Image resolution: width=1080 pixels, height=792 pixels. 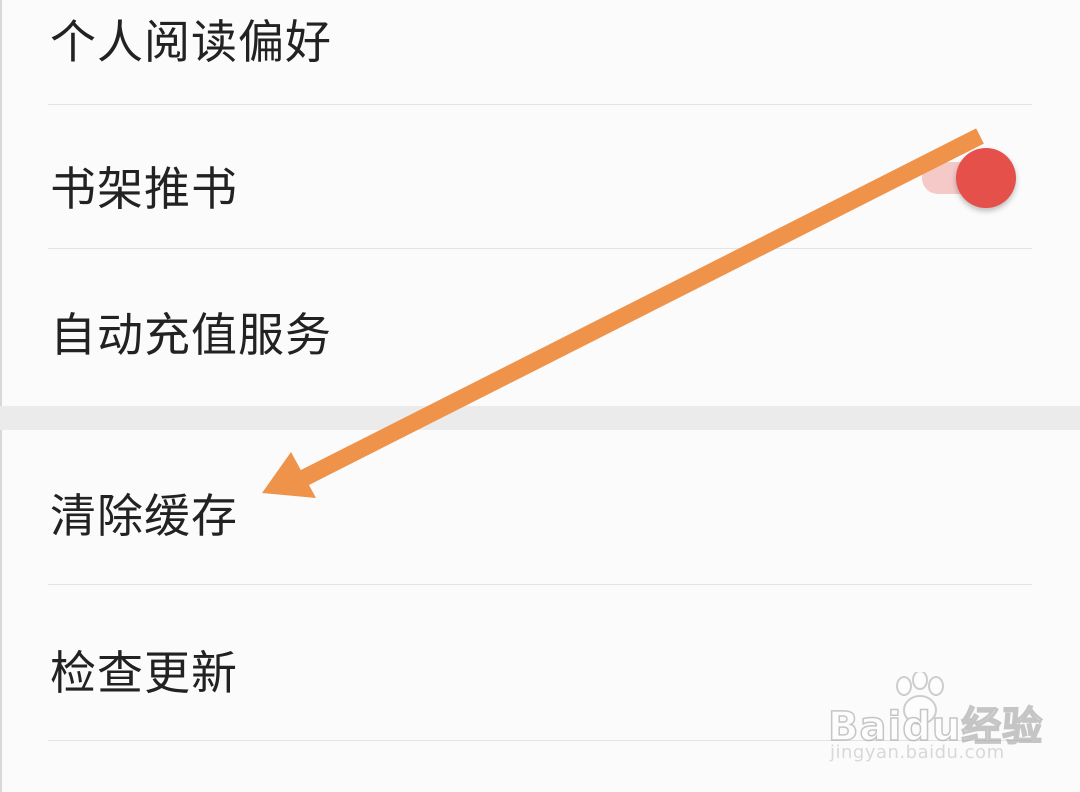 I want to click on settings-item-reading-preference: 个人阅读偏好, so click(x=540, y=52).